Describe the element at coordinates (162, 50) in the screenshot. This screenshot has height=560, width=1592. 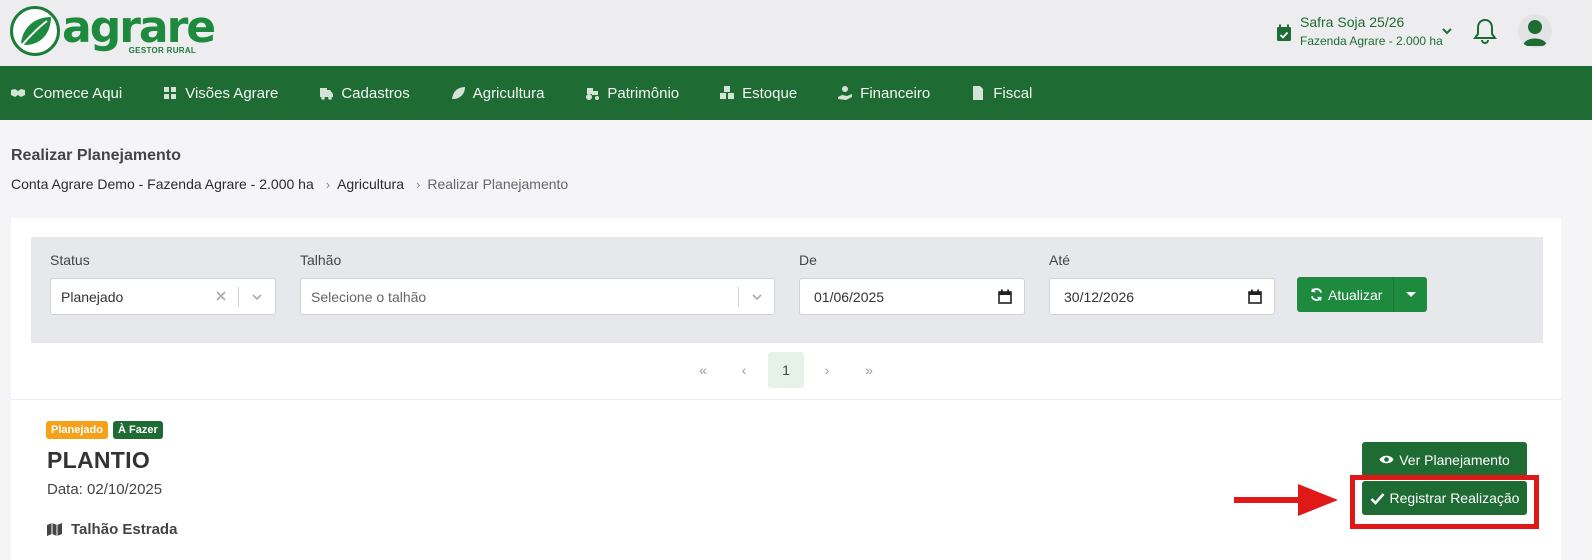
I see `logo-tagline: GESTOR RURAL` at that location.